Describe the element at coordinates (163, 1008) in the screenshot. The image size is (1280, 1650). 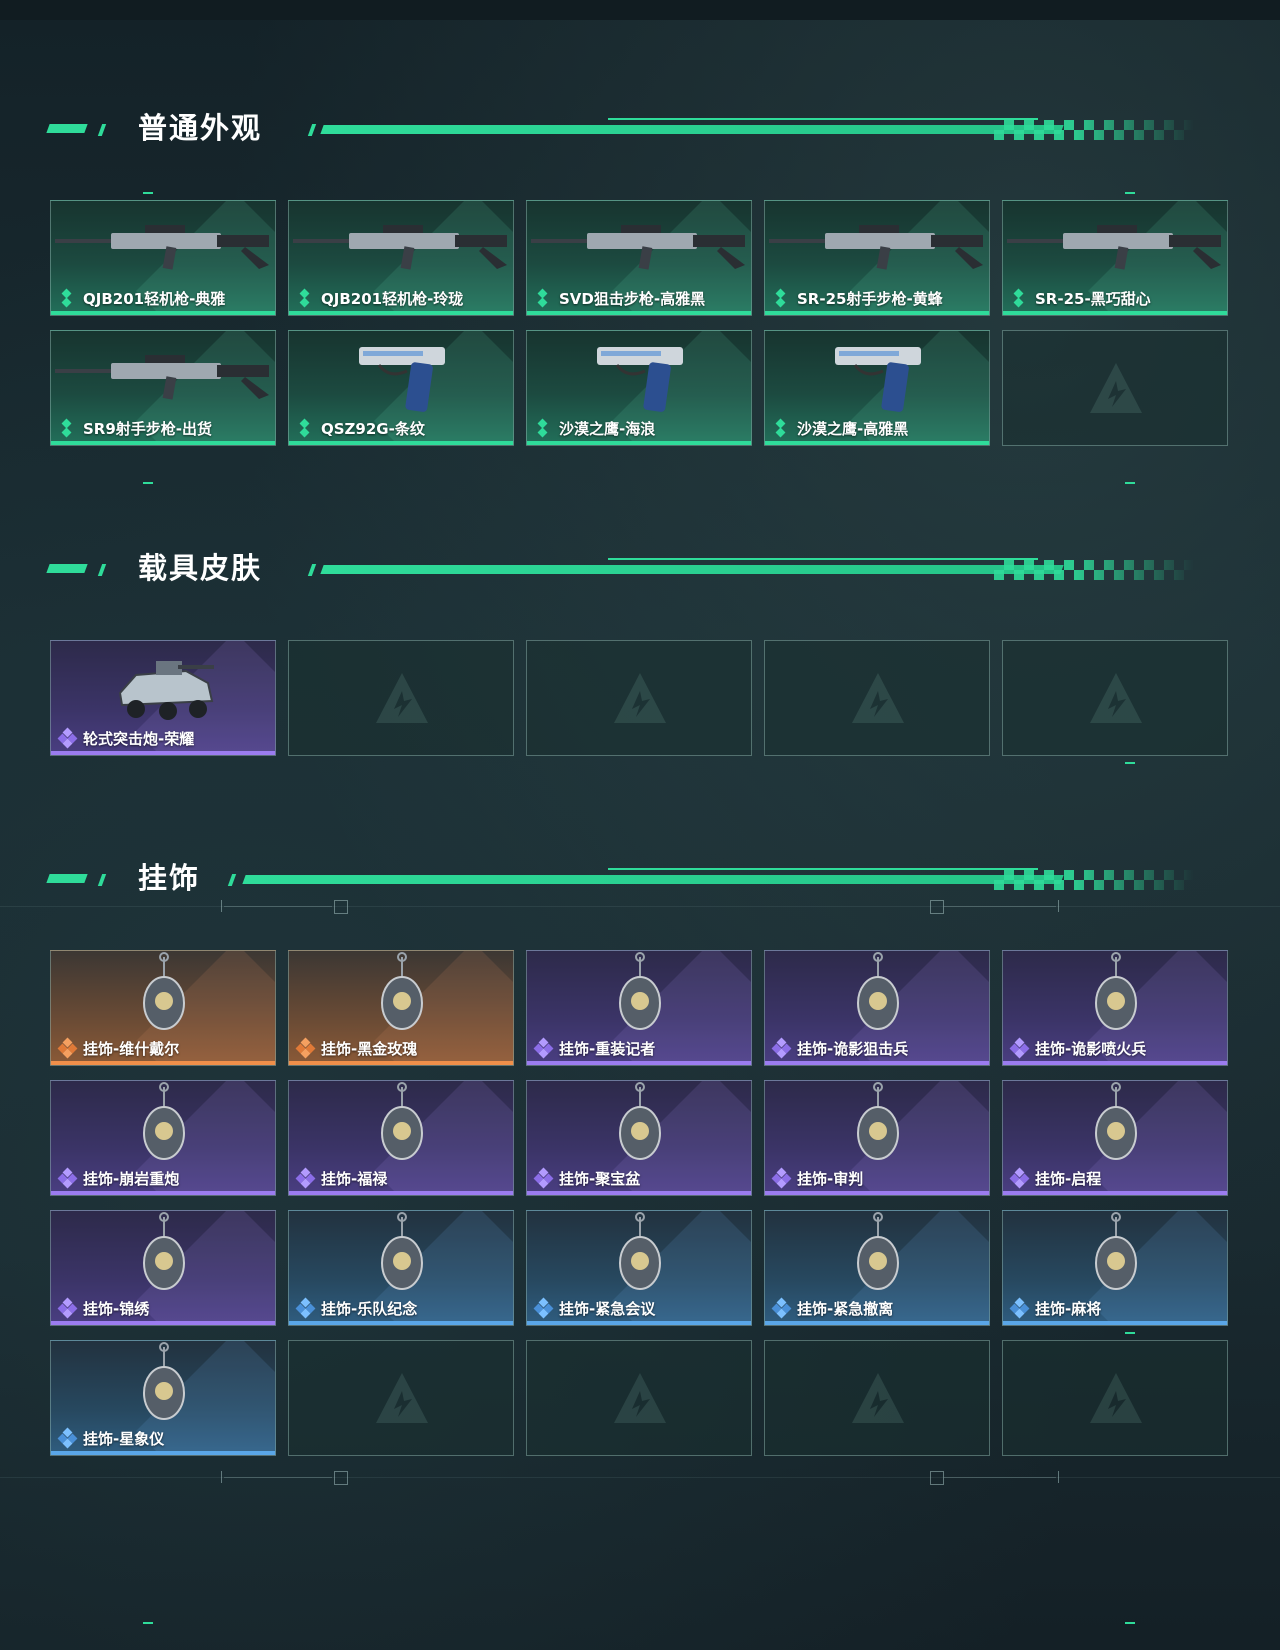
I see `item-card: 挂饰-维什戴尔` at that location.